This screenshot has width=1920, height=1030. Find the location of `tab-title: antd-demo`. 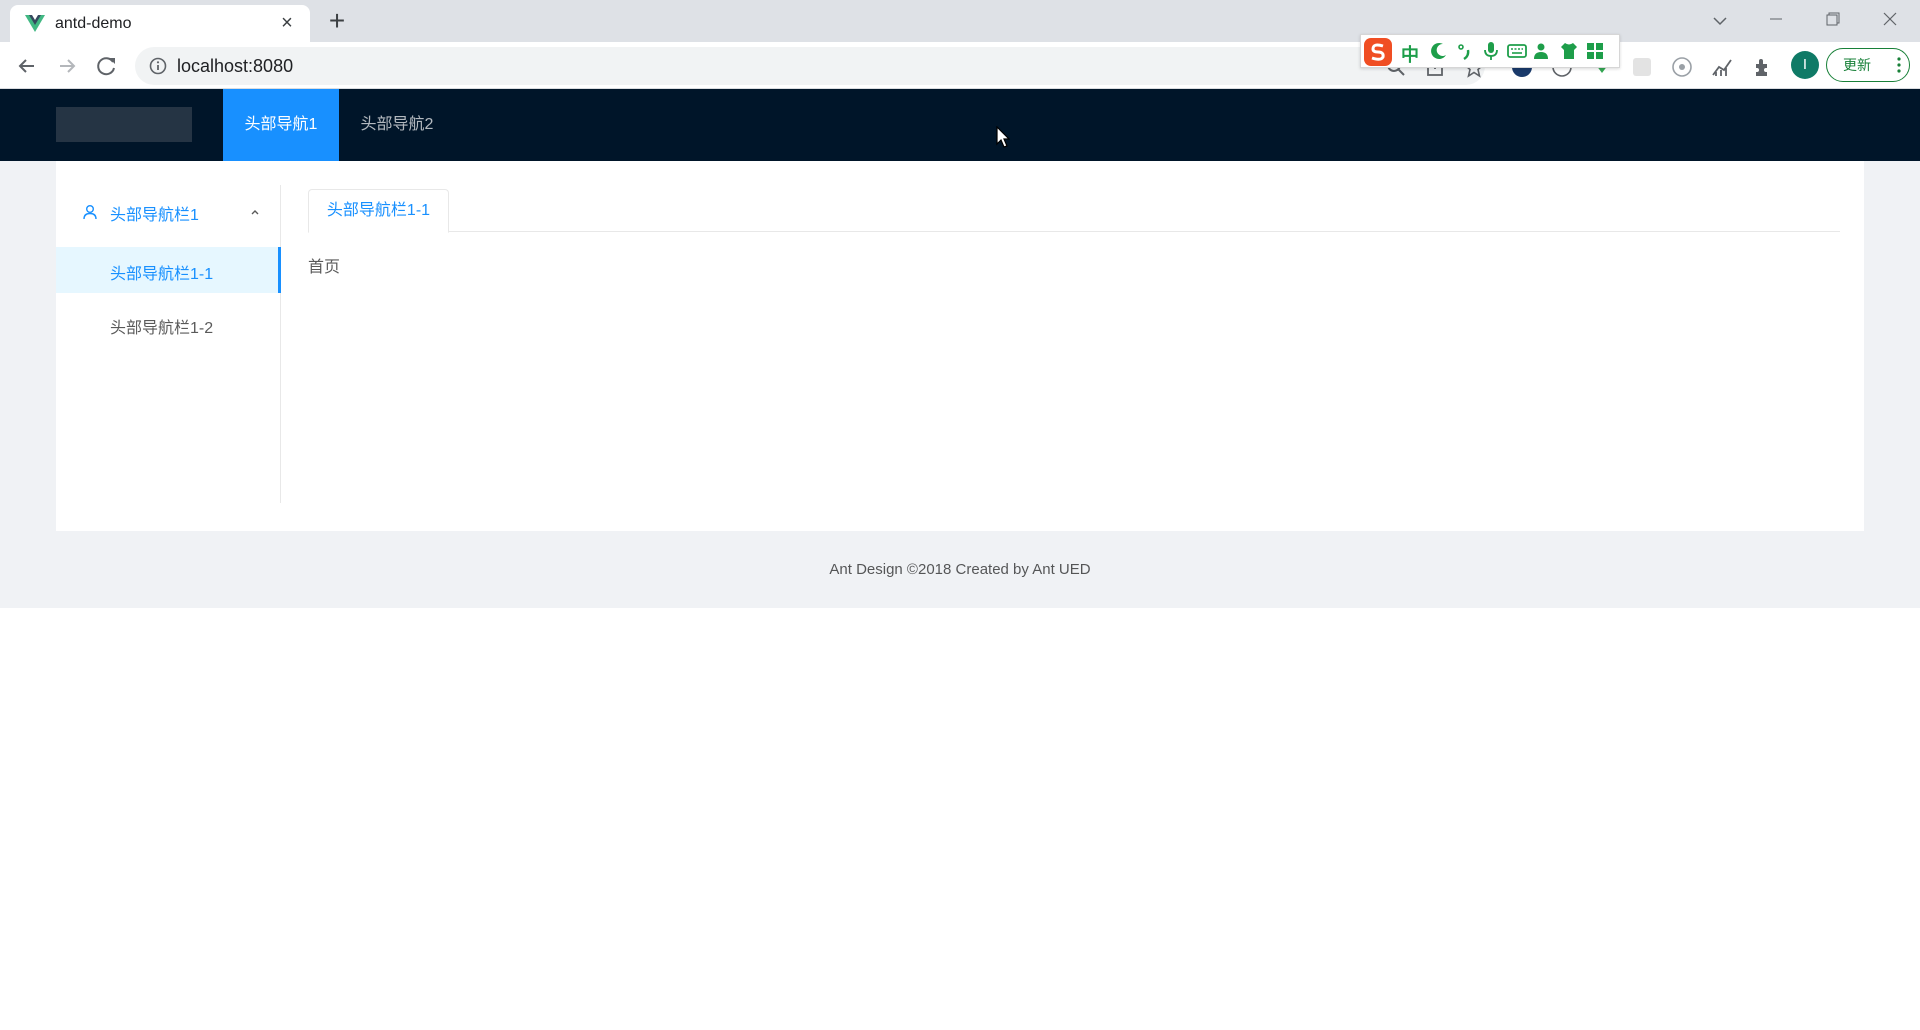

tab-title: antd-demo is located at coordinates (93, 23).